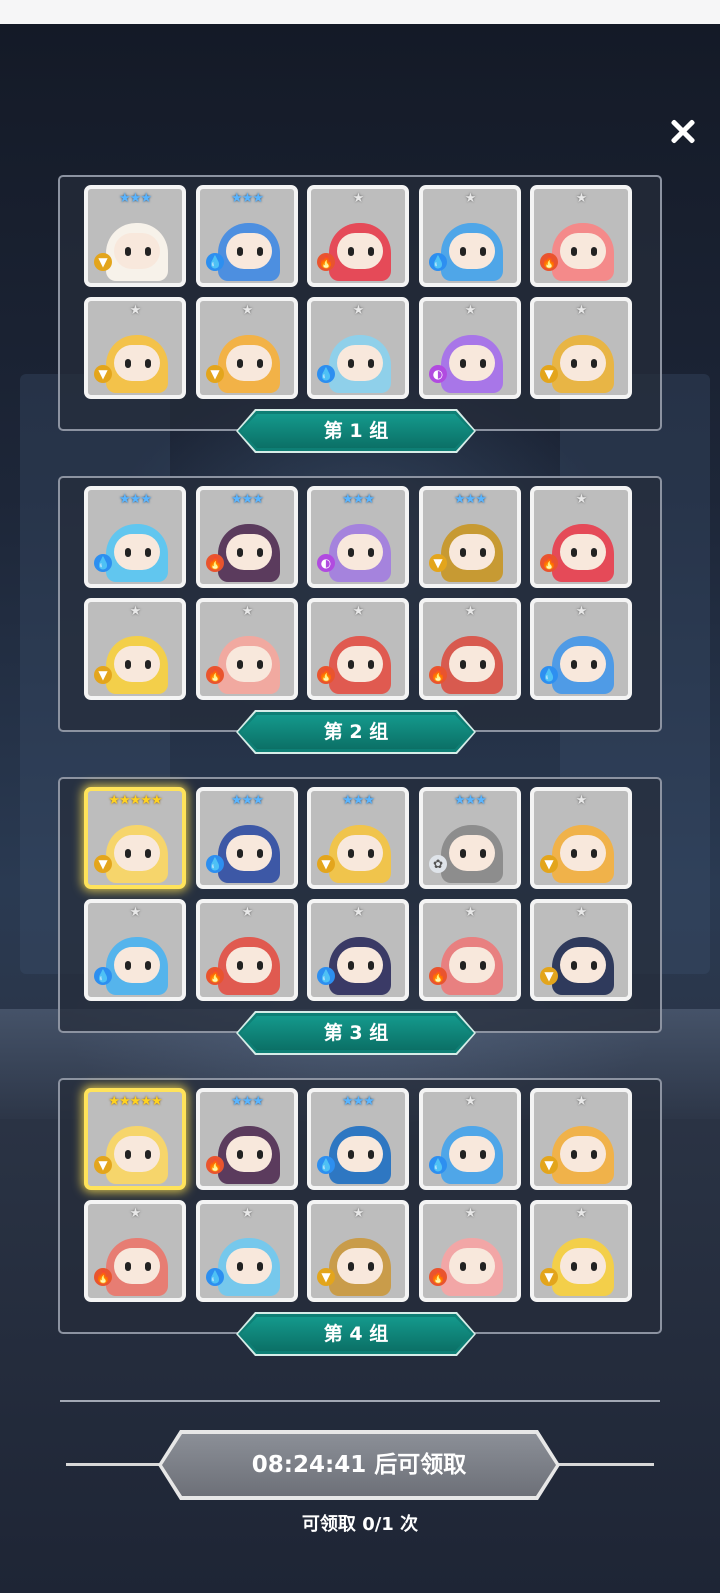 The width and height of the screenshot is (720, 1593). I want to click on water-element-icon: 💧, so click(215, 864).